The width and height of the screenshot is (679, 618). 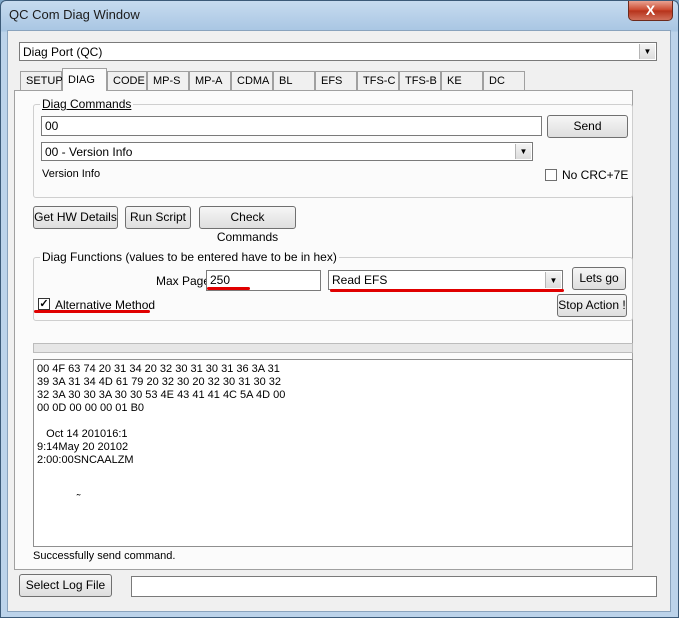 I want to click on no-crc-label: No CRC+7E, so click(x=595, y=175).